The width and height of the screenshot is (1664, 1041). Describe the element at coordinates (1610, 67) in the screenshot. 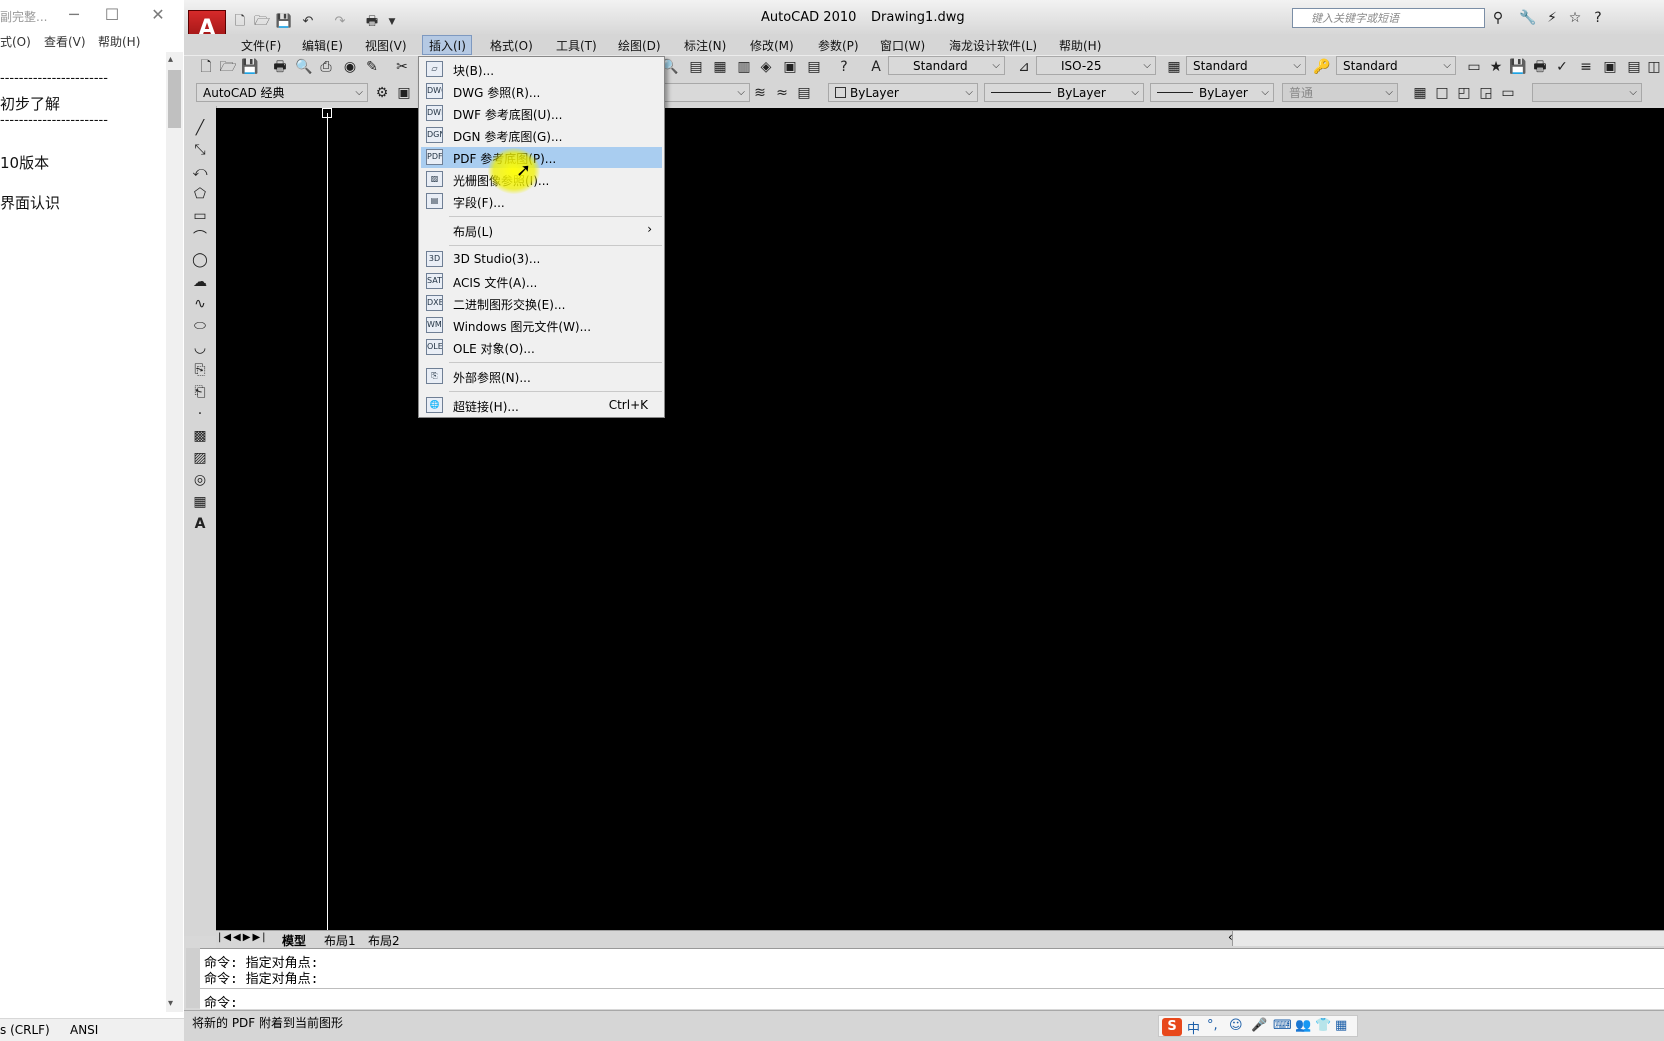

I see `isolate-icon: ▣` at that location.